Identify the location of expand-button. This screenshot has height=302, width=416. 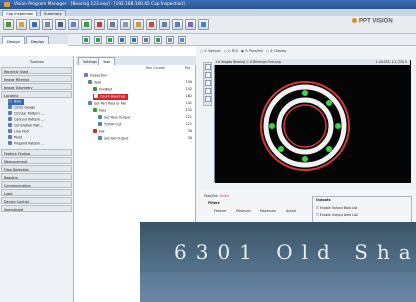
(158, 40).